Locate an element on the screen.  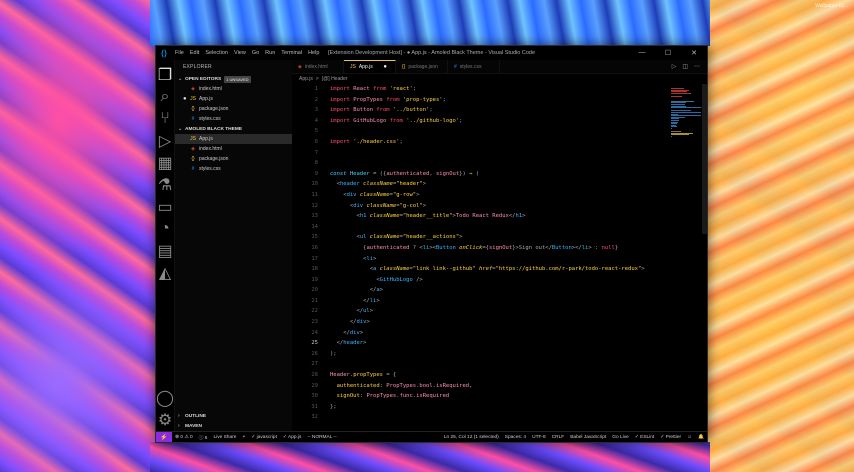
breadcrumb-item: App.js is located at coordinates (306, 79).